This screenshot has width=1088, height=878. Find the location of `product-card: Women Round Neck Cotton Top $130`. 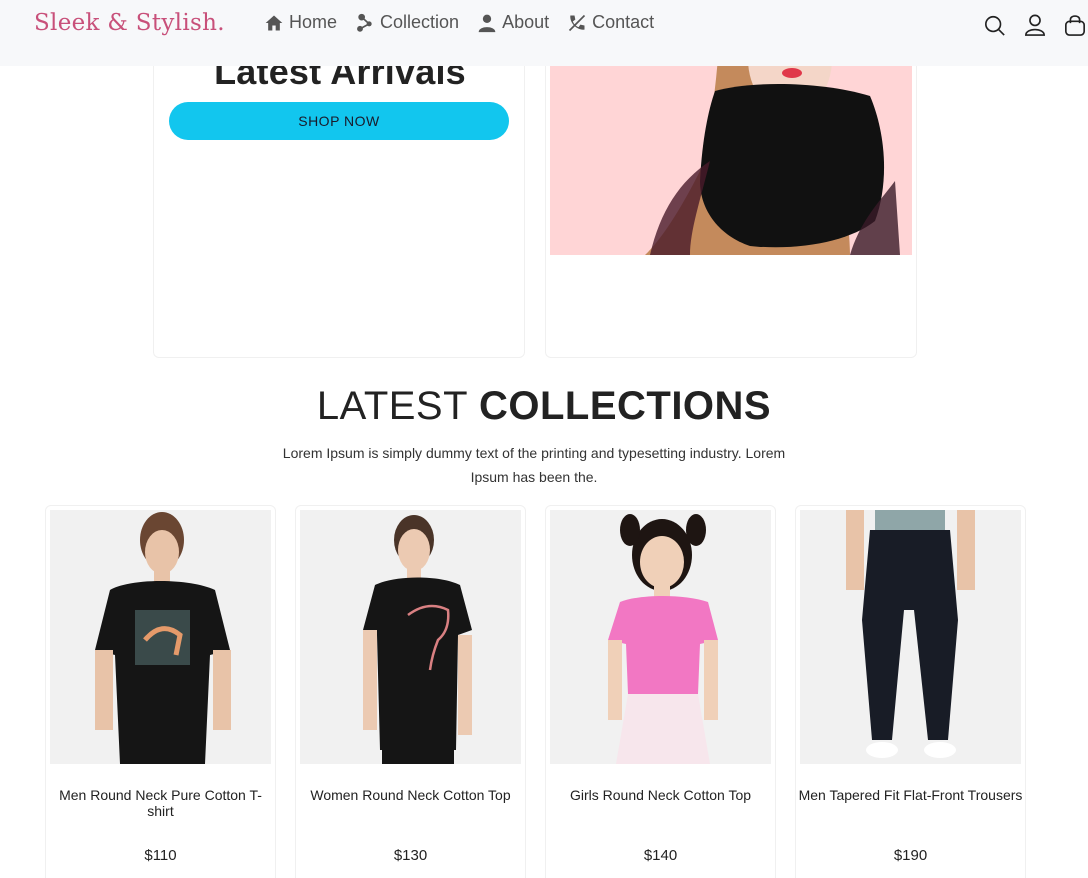

product-card: Women Round Neck Cotton Top $130 is located at coordinates (410, 691).